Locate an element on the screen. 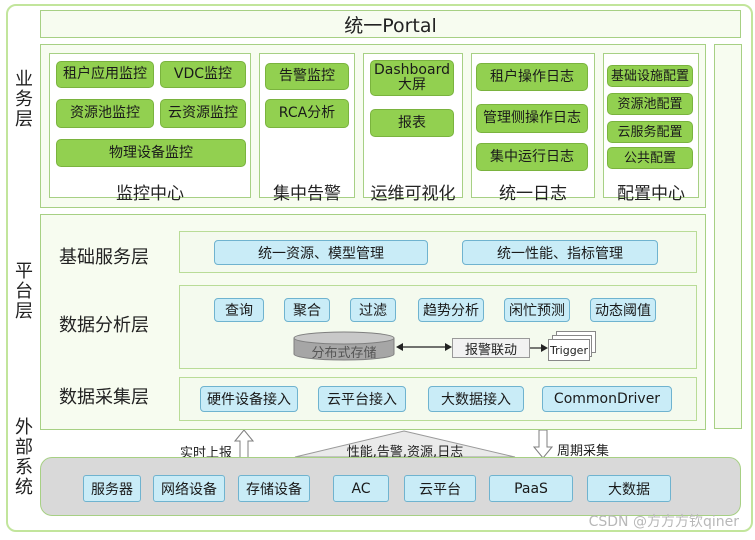  bigdata-access-box: 大数据接入 is located at coordinates (476, 399).